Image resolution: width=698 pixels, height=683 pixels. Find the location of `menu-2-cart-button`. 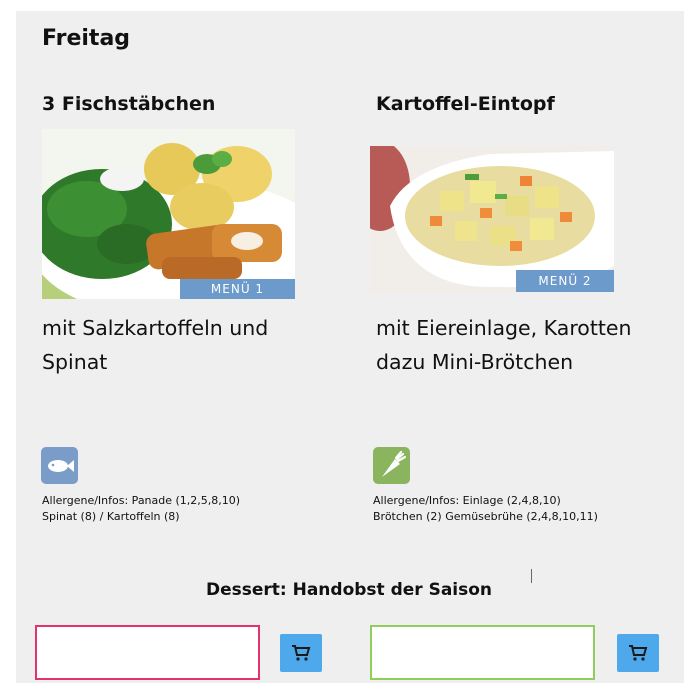

menu-2-cart-button is located at coordinates (638, 653).